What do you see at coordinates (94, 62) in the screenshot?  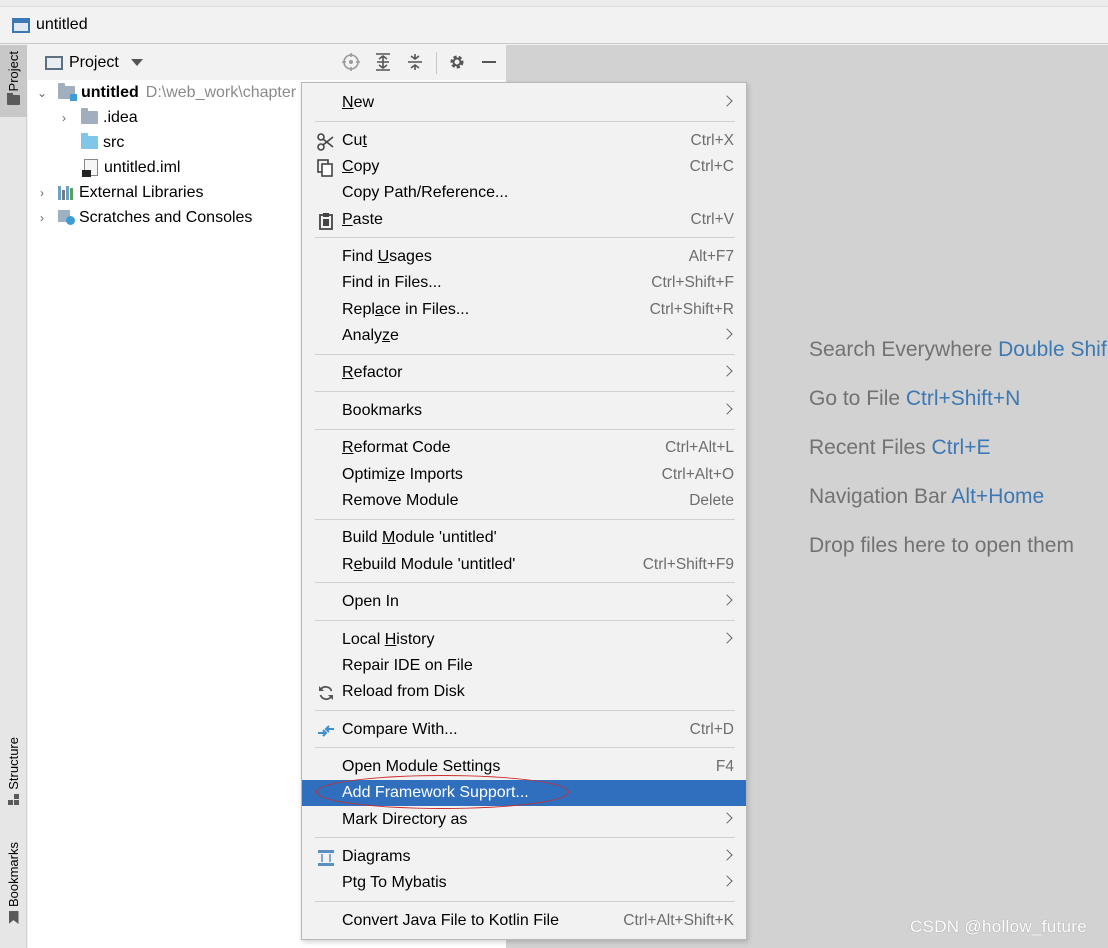 I see `project-panel-title: Project` at bounding box center [94, 62].